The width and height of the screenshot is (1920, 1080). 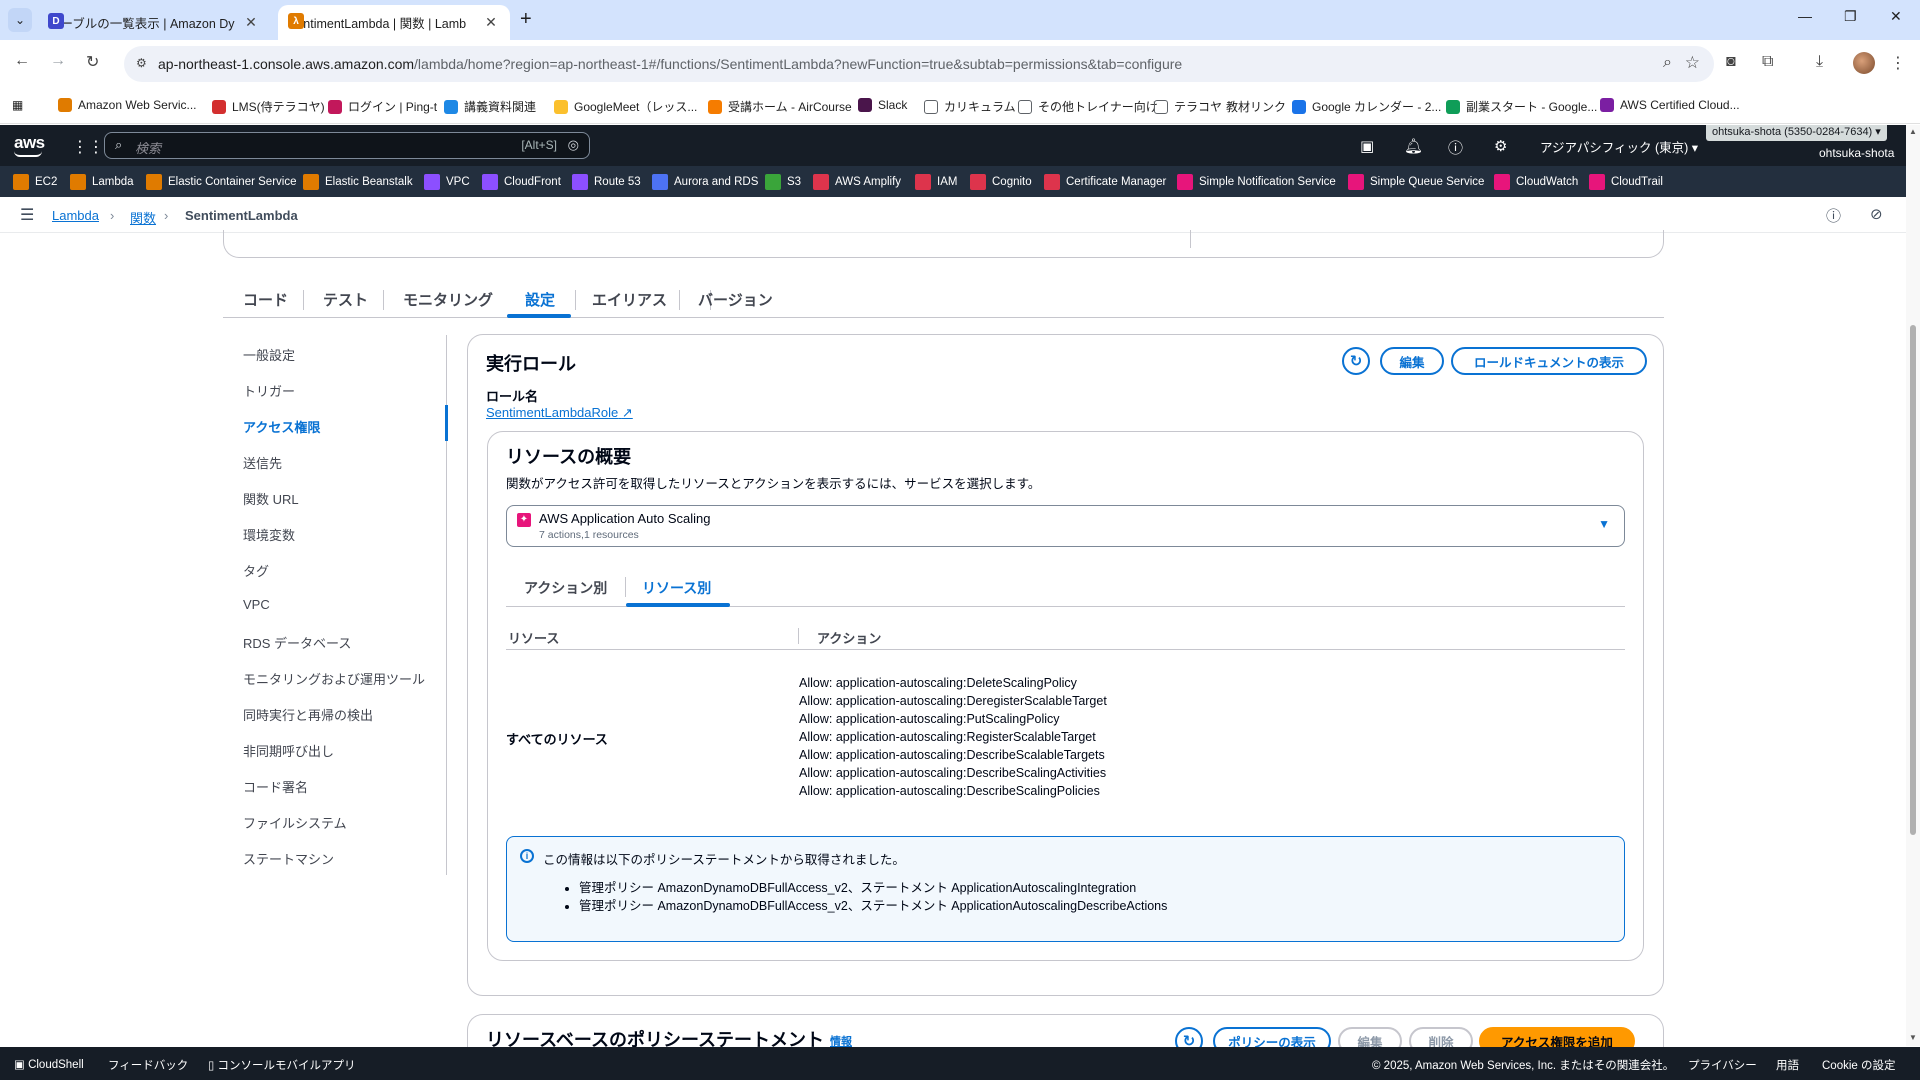 What do you see at coordinates (345, 299) in the screenshot?
I see `tab-test: テスト` at bounding box center [345, 299].